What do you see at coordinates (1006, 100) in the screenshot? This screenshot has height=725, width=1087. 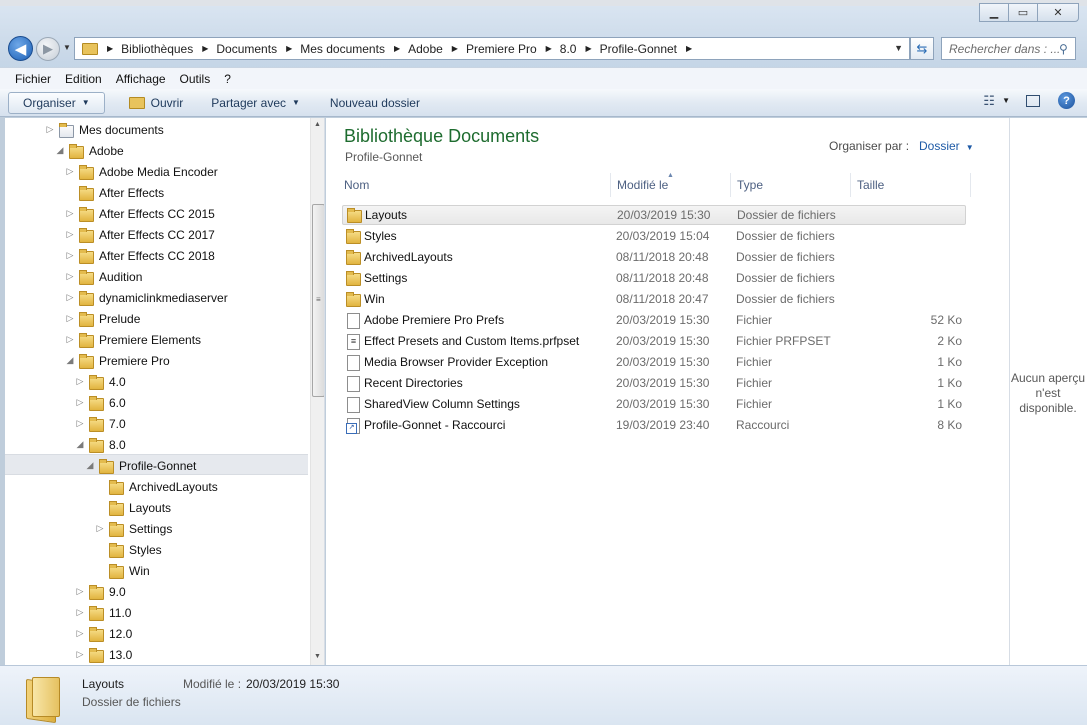 I see `view-dropdown-icon: ▼` at bounding box center [1006, 100].